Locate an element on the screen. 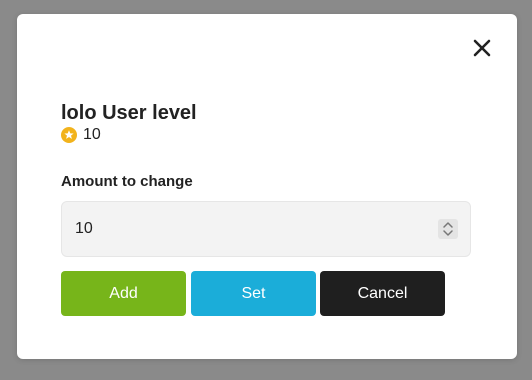  close-button is located at coordinates (482, 48).